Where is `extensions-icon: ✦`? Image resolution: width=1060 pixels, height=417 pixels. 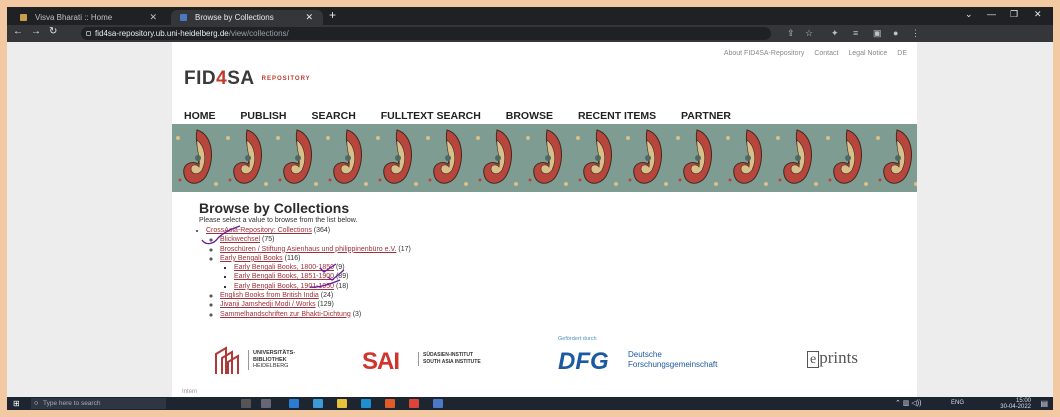 extensions-icon: ✦ is located at coordinates (835, 33).